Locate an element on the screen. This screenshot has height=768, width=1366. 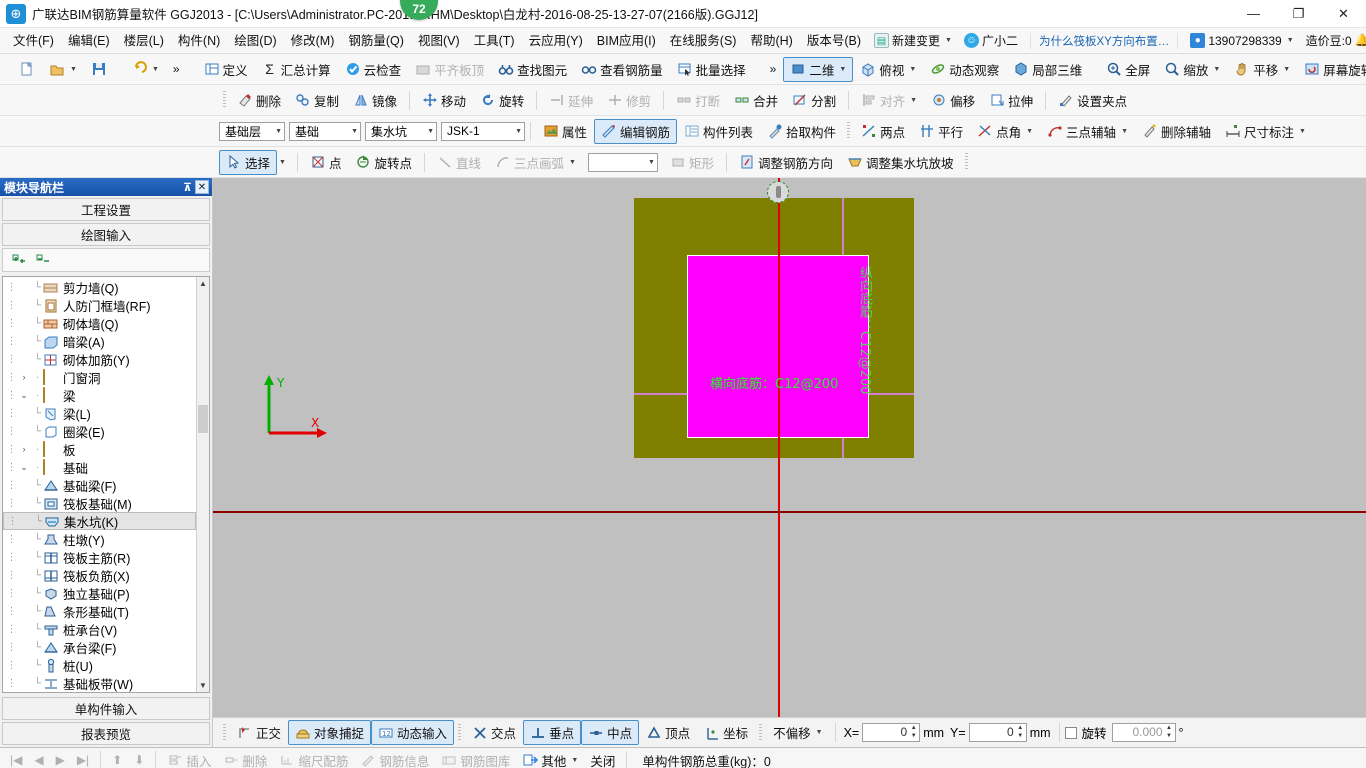
menu-rebar: 钢筋量(Q) is located at coordinates (376, 41).